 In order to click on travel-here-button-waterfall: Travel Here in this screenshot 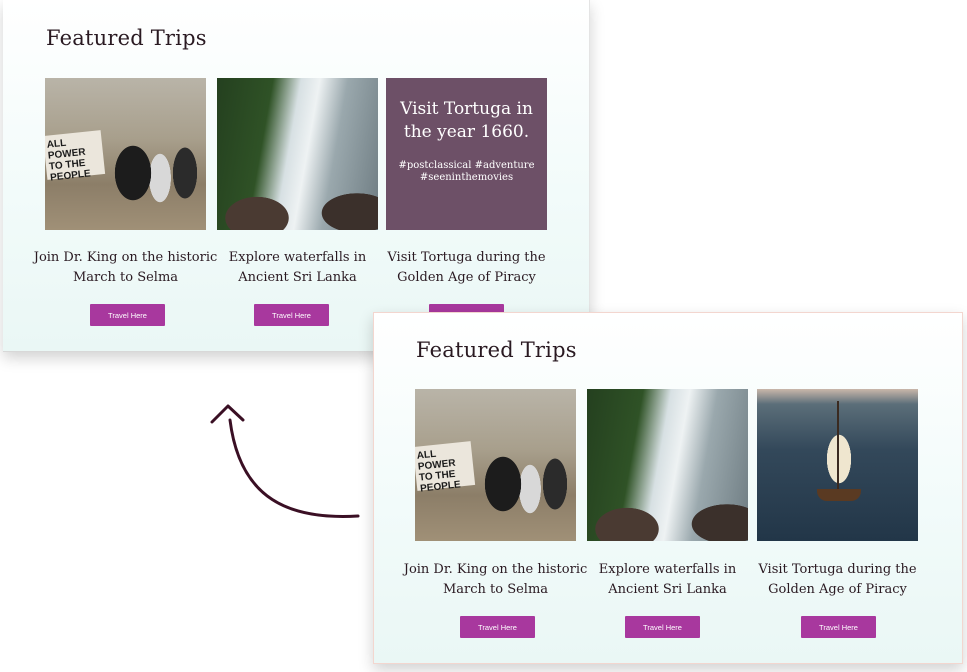, I will do `click(662, 627)`.